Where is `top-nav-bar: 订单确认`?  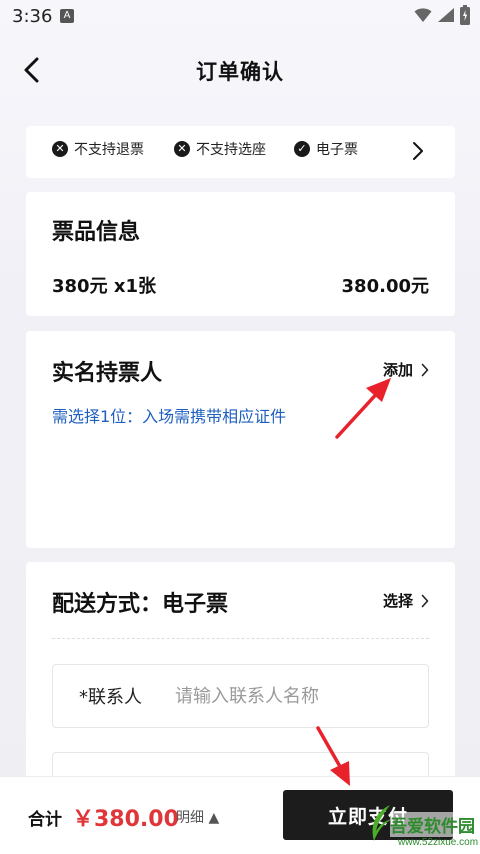
top-nav-bar: 订单确认 is located at coordinates (240, 72).